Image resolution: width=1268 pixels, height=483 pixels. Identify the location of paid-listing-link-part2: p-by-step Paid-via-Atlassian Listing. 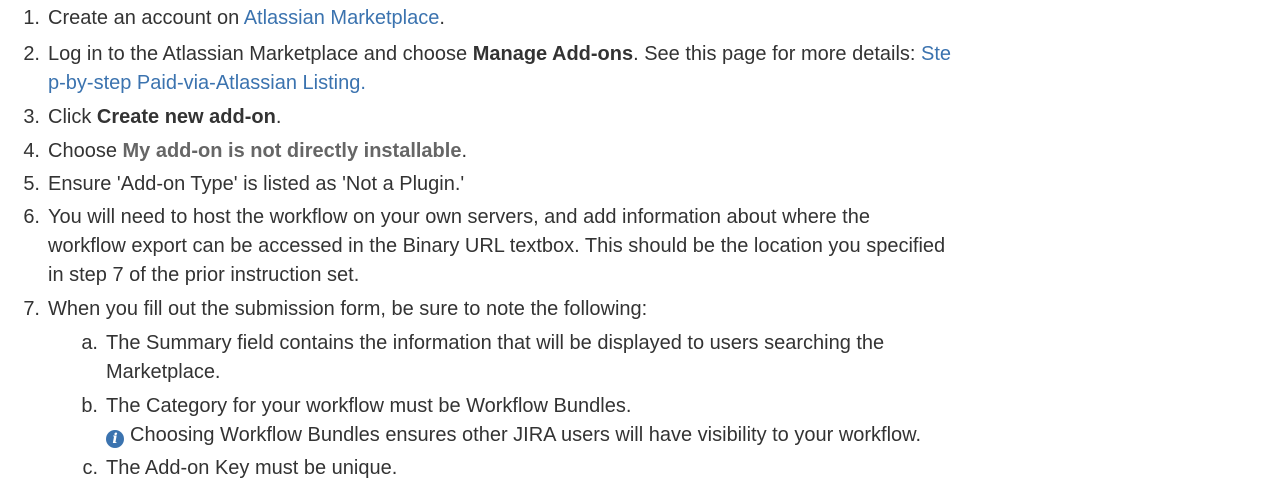
(204, 83).